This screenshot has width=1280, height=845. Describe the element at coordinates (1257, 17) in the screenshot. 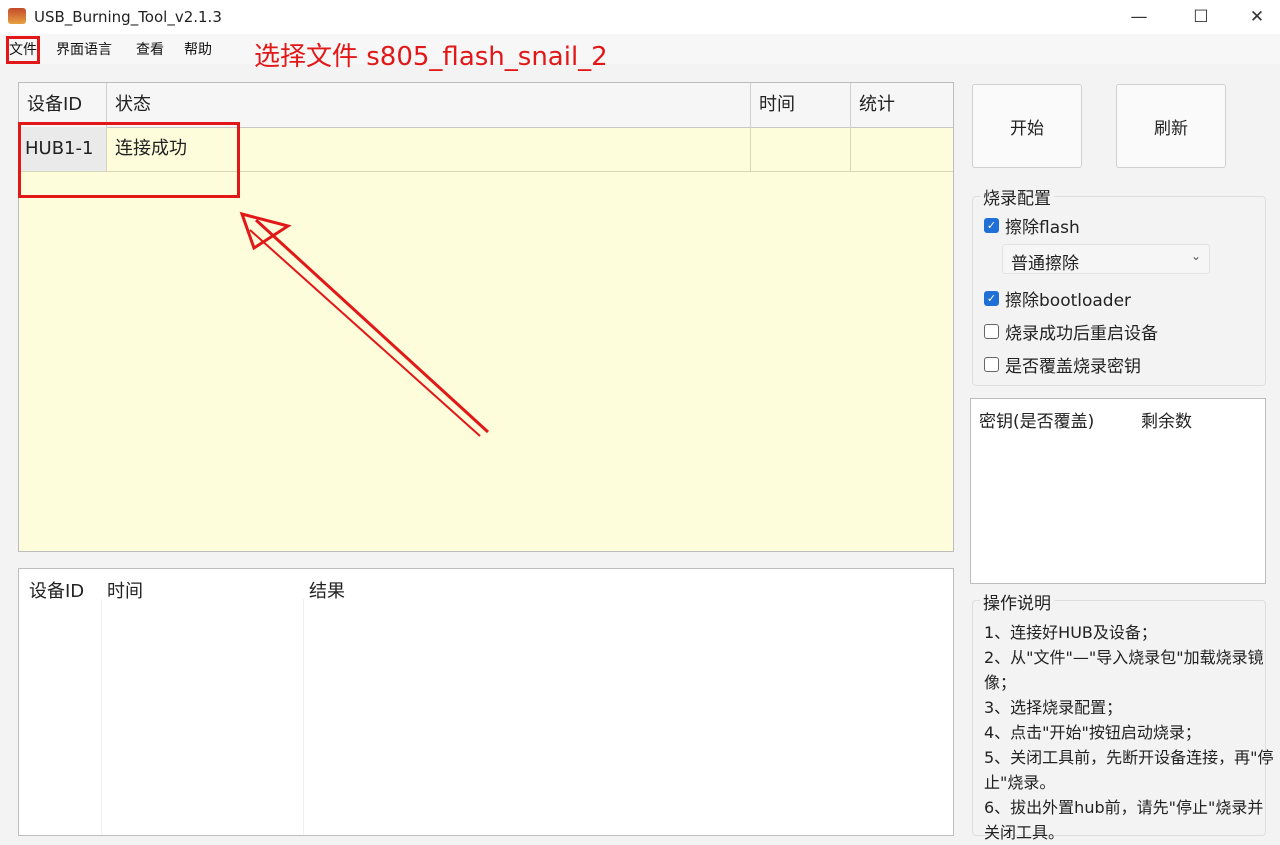

I see `close-button: ✕` at that location.